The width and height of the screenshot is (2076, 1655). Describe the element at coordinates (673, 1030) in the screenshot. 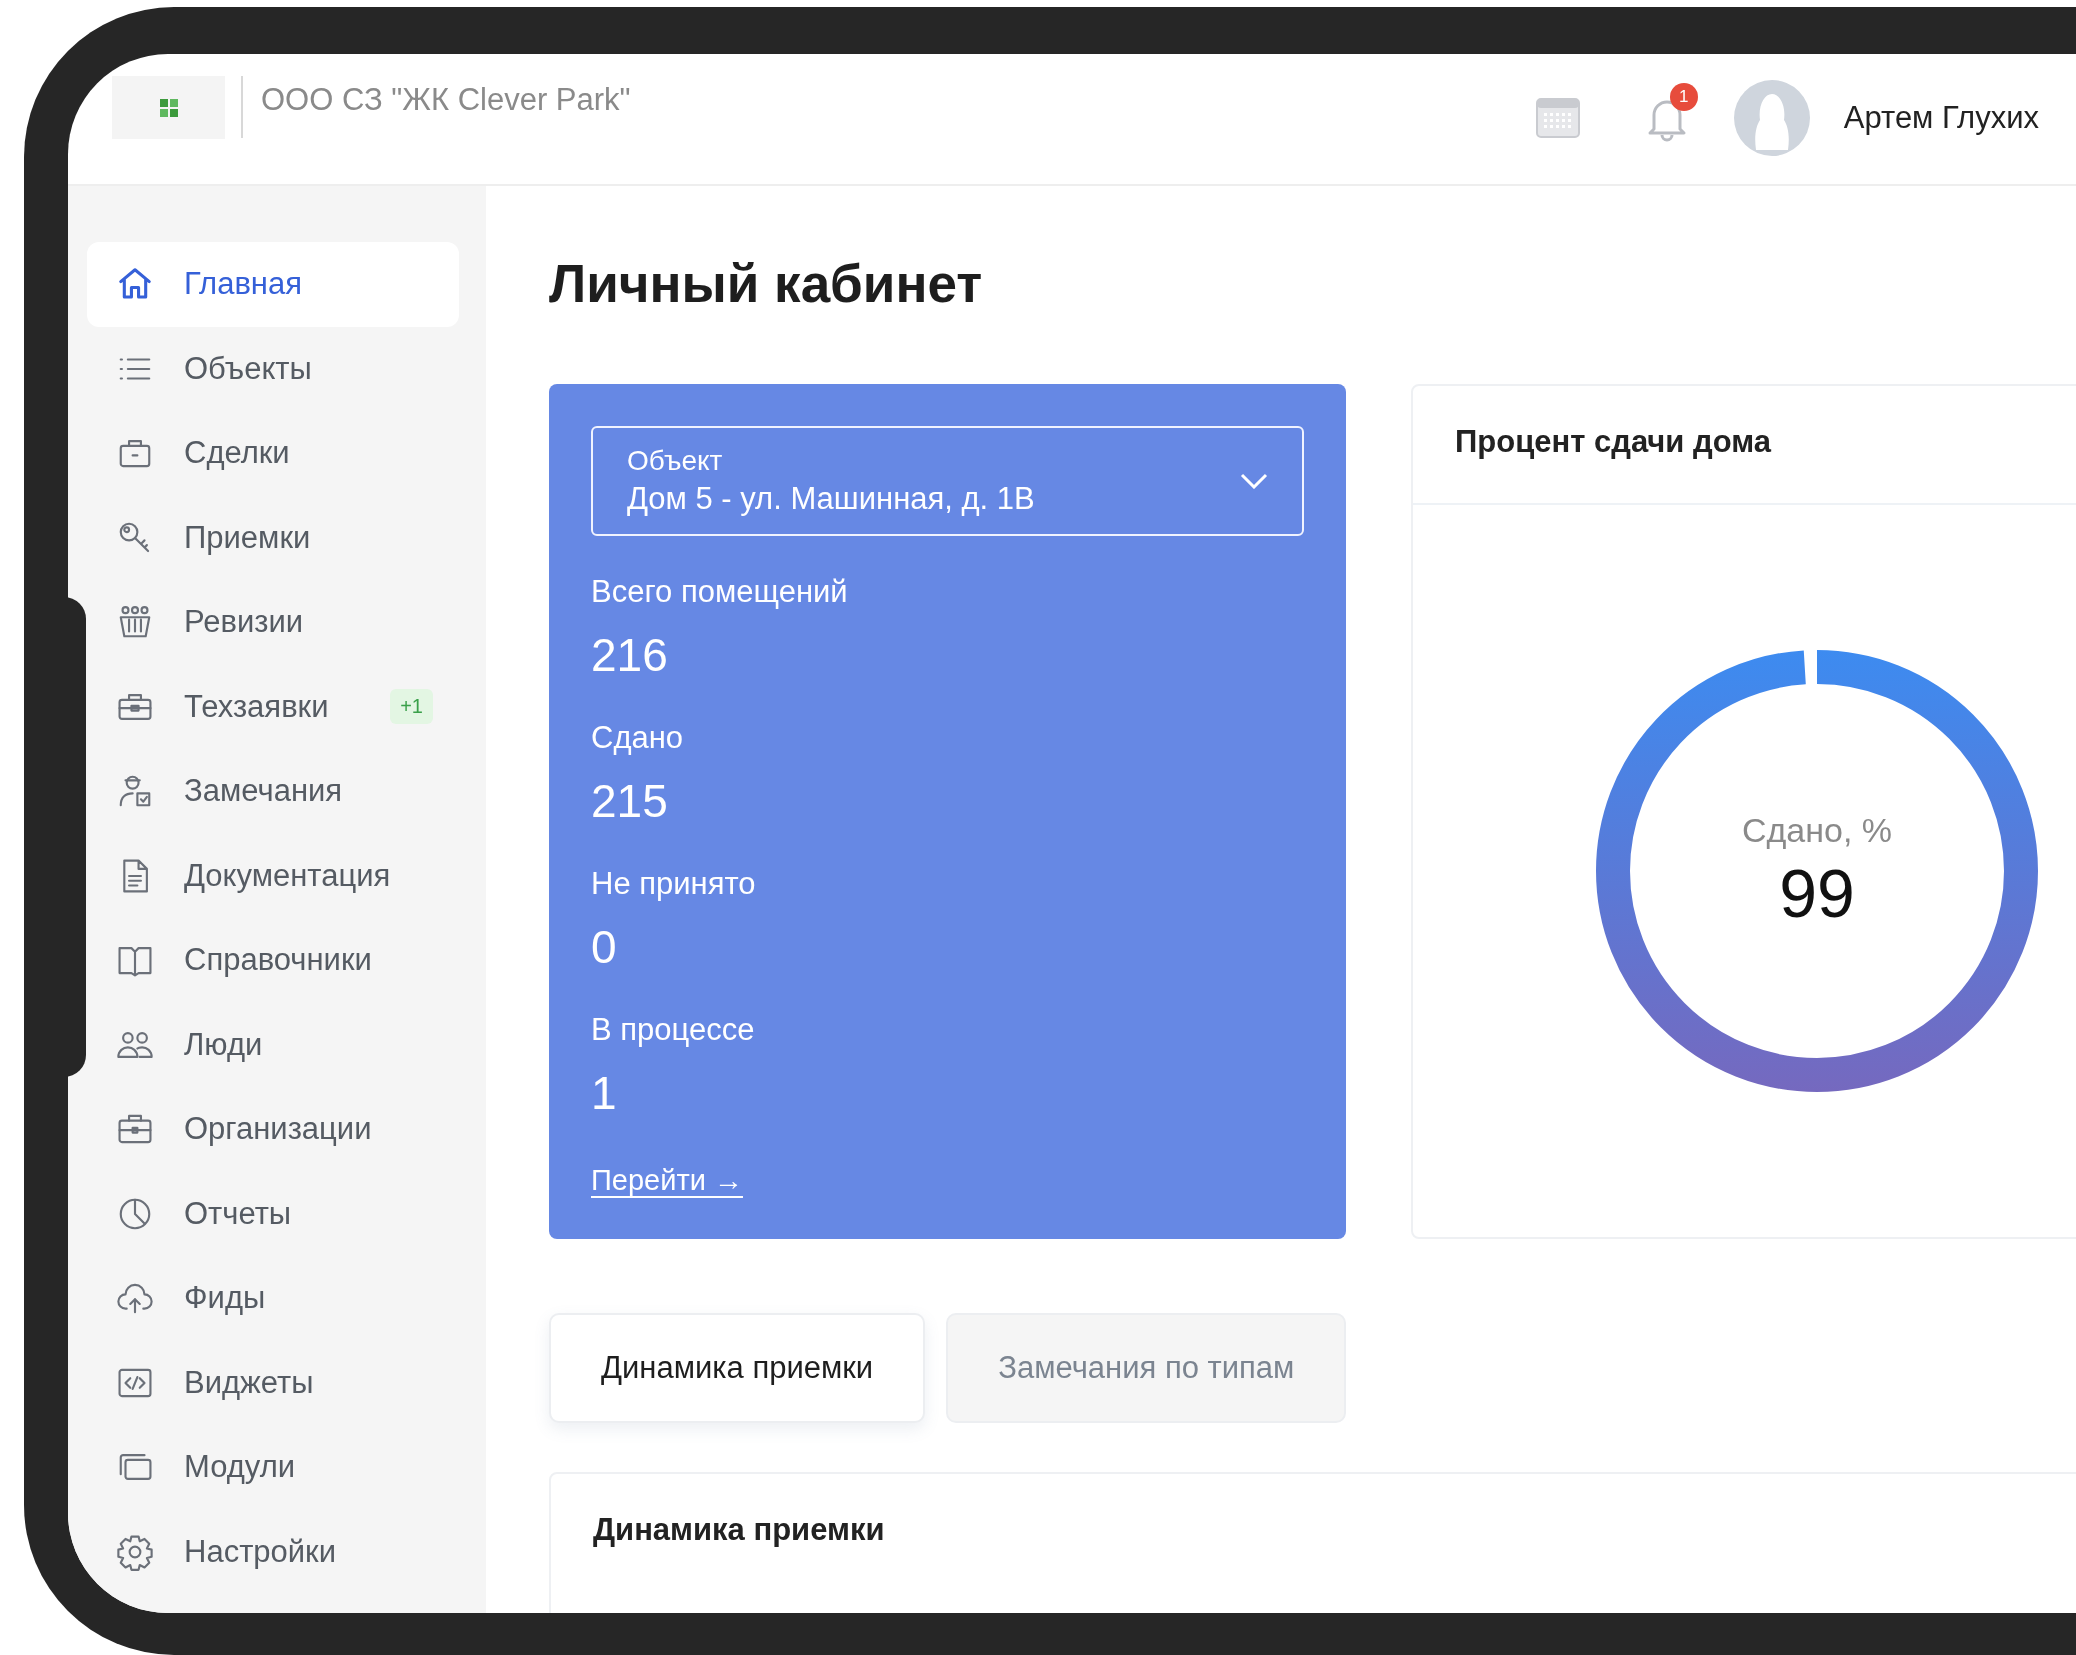

I see `stat-label: В процессе` at that location.